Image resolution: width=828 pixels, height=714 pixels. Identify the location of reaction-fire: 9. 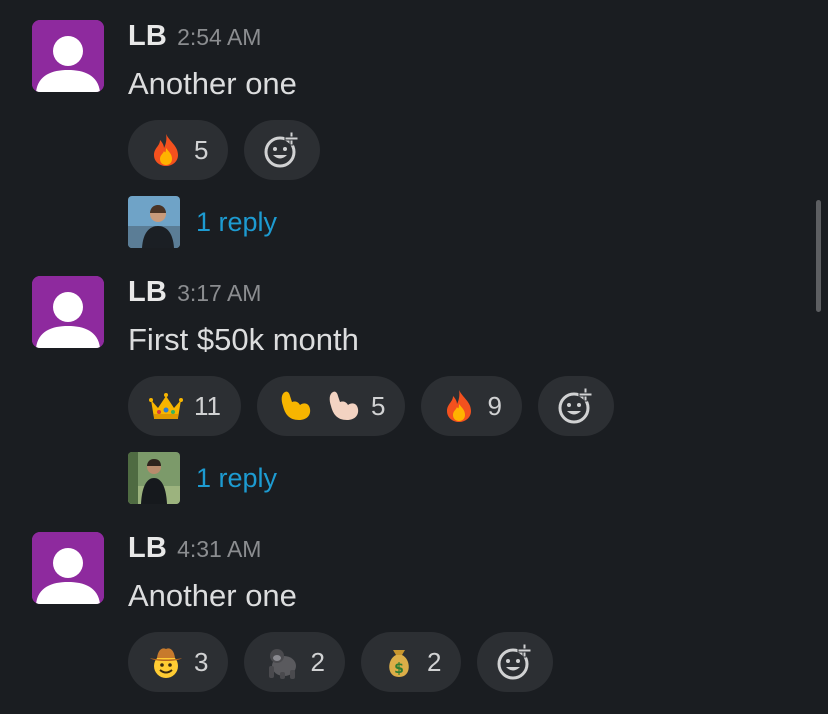
(471, 406).